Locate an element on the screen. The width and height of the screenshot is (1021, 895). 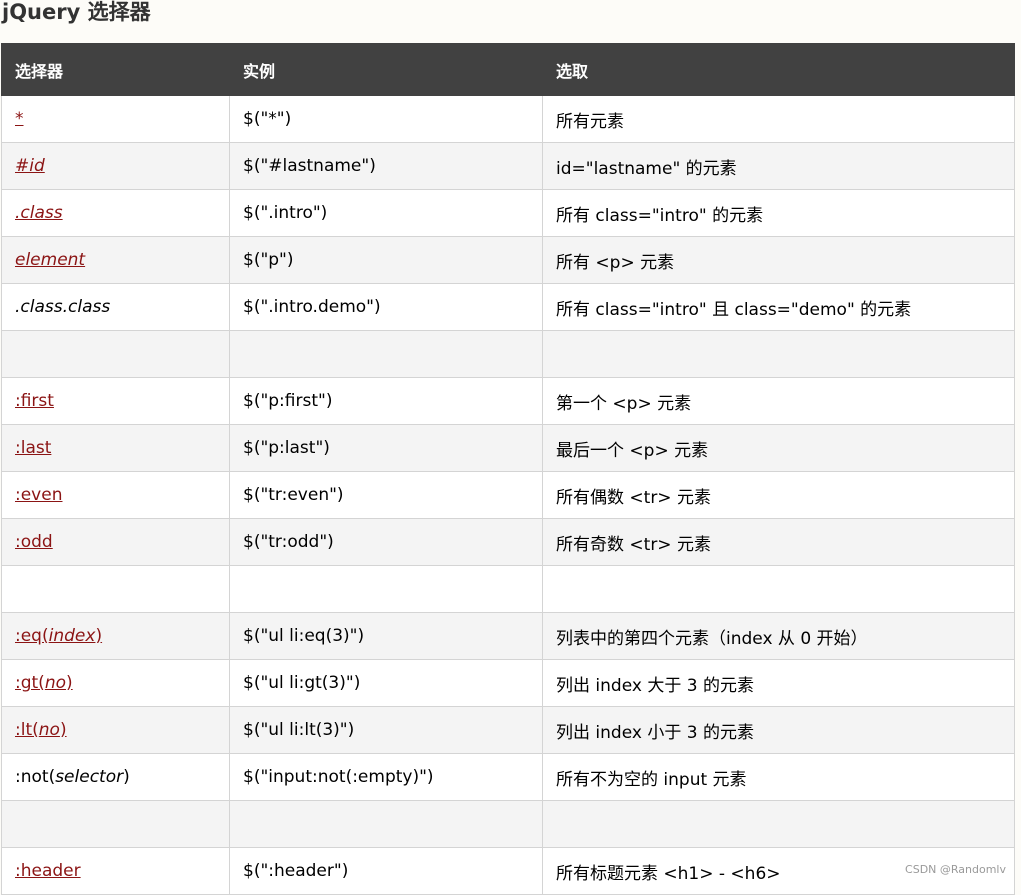
description-cell: 列表中的第四个元素（index 从 0 开始） is located at coordinates (778, 636).